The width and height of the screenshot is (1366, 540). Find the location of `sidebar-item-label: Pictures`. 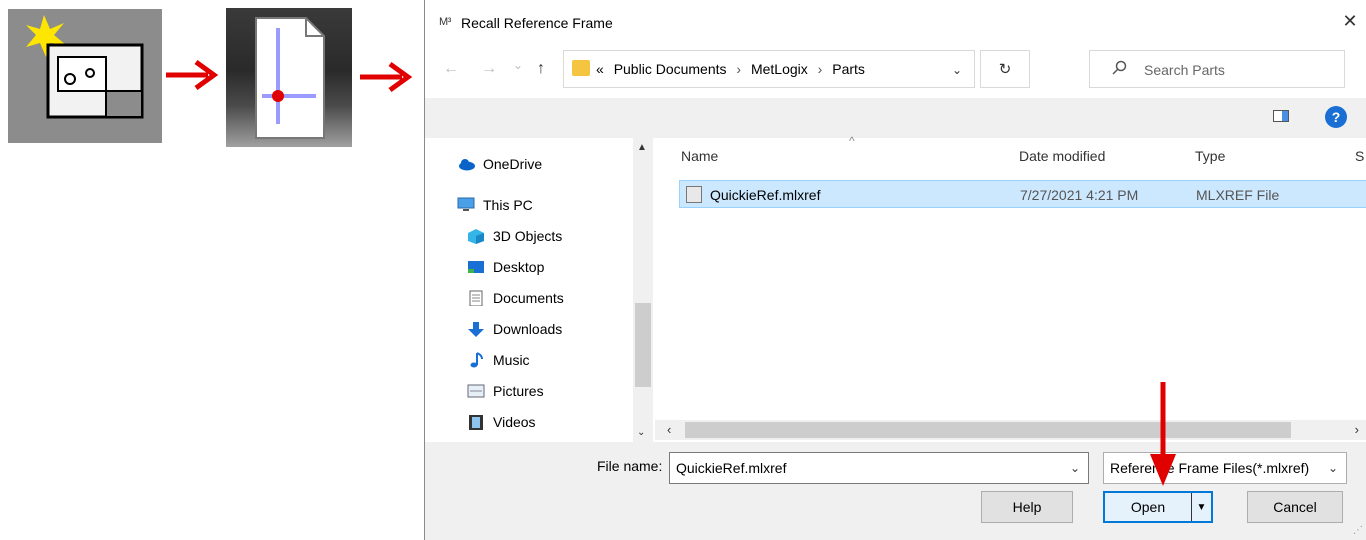

sidebar-item-label: Pictures is located at coordinates (518, 391).